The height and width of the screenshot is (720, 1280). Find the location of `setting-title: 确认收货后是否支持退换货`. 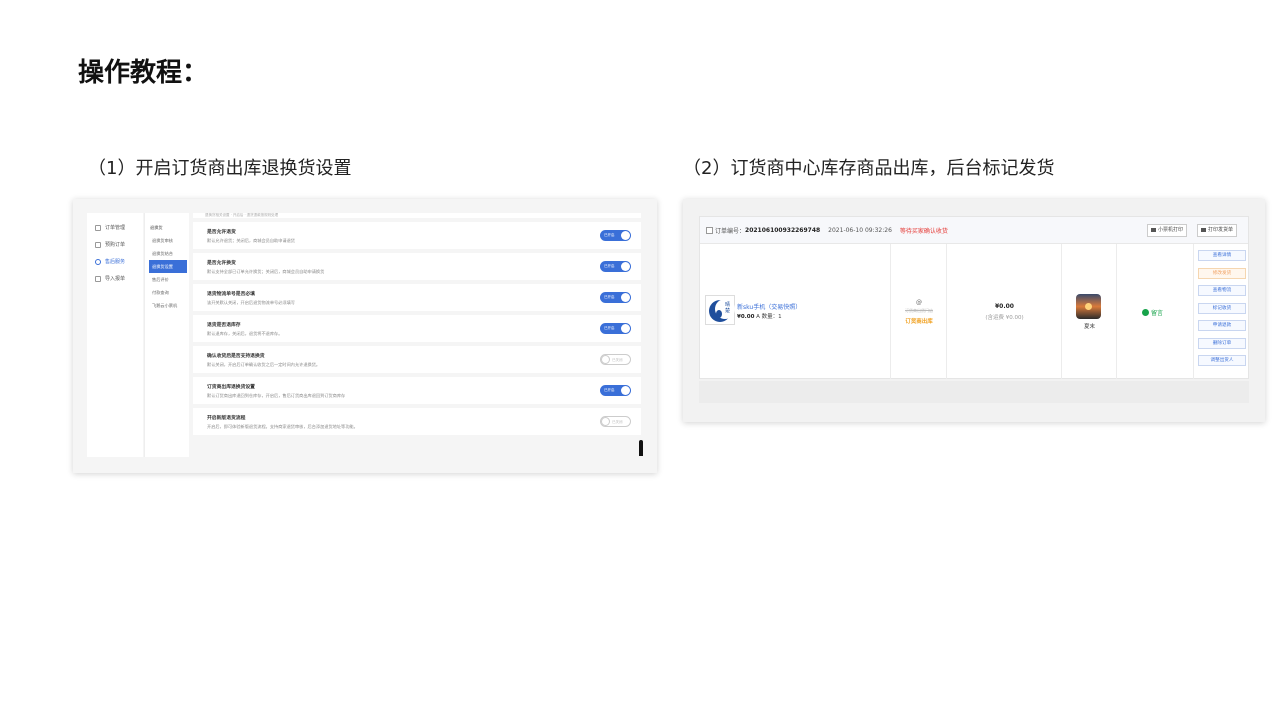

setting-title: 确认收货后是否支持退换货 is located at coordinates (236, 356).